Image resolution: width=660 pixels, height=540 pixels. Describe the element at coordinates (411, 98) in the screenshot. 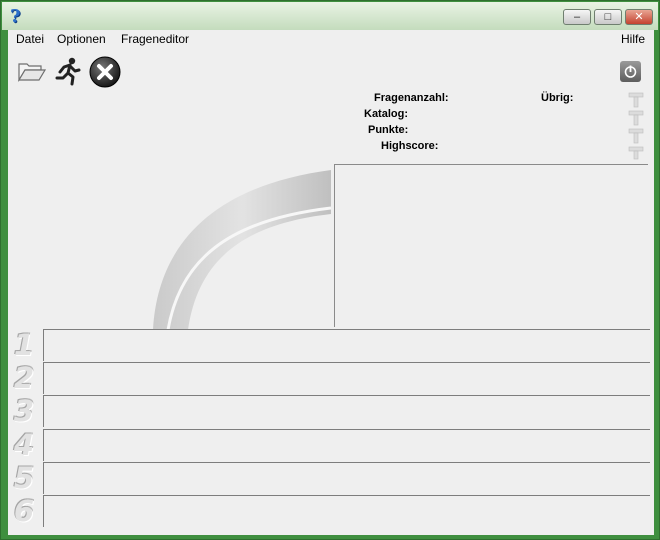

I see `label-fragenanzahl: Fragenanzahl:` at that location.